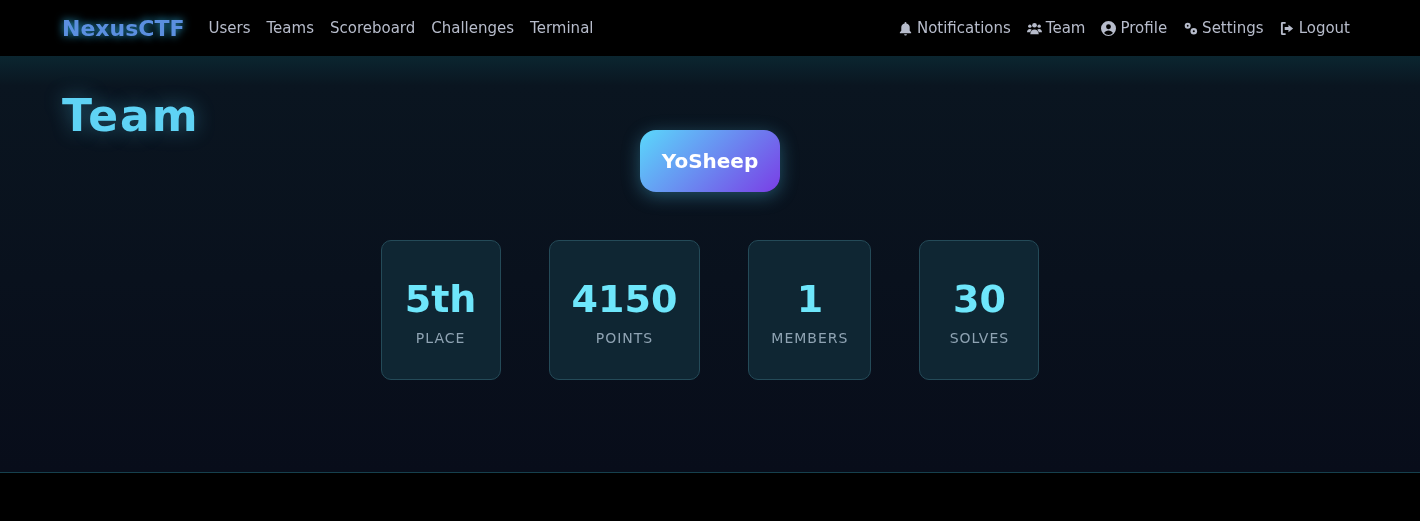 The width and height of the screenshot is (1420, 521). What do you see at coordinates (372, 28) in the screenshot?
I see `nav-link: Scoreboard` at bounding box center [372, 28].